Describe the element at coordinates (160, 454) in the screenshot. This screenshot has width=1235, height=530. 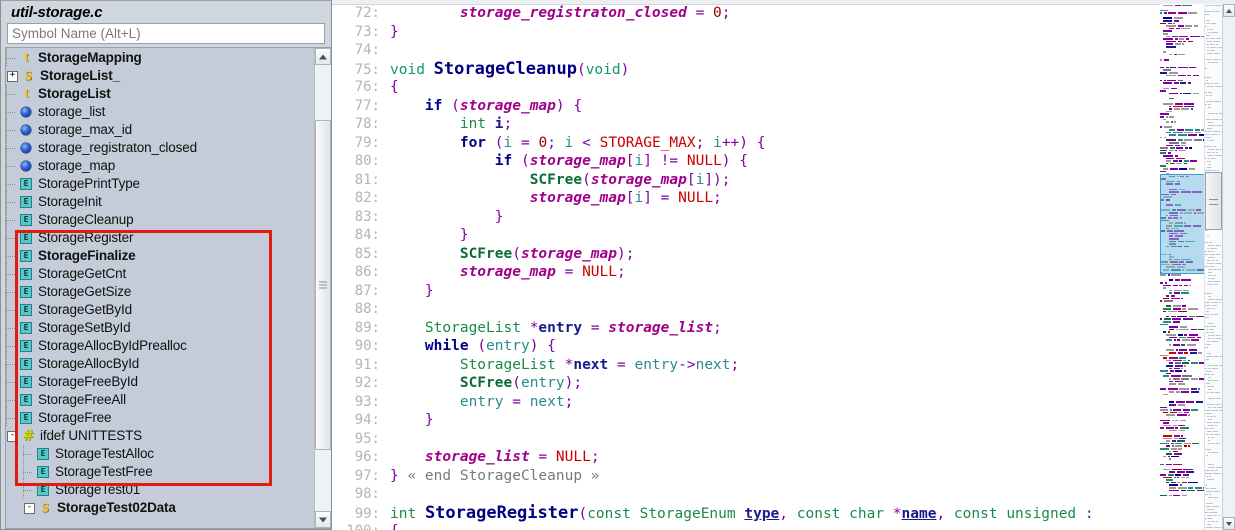
I see `symbol-tree-item: StorageTestAlloc` at that location.